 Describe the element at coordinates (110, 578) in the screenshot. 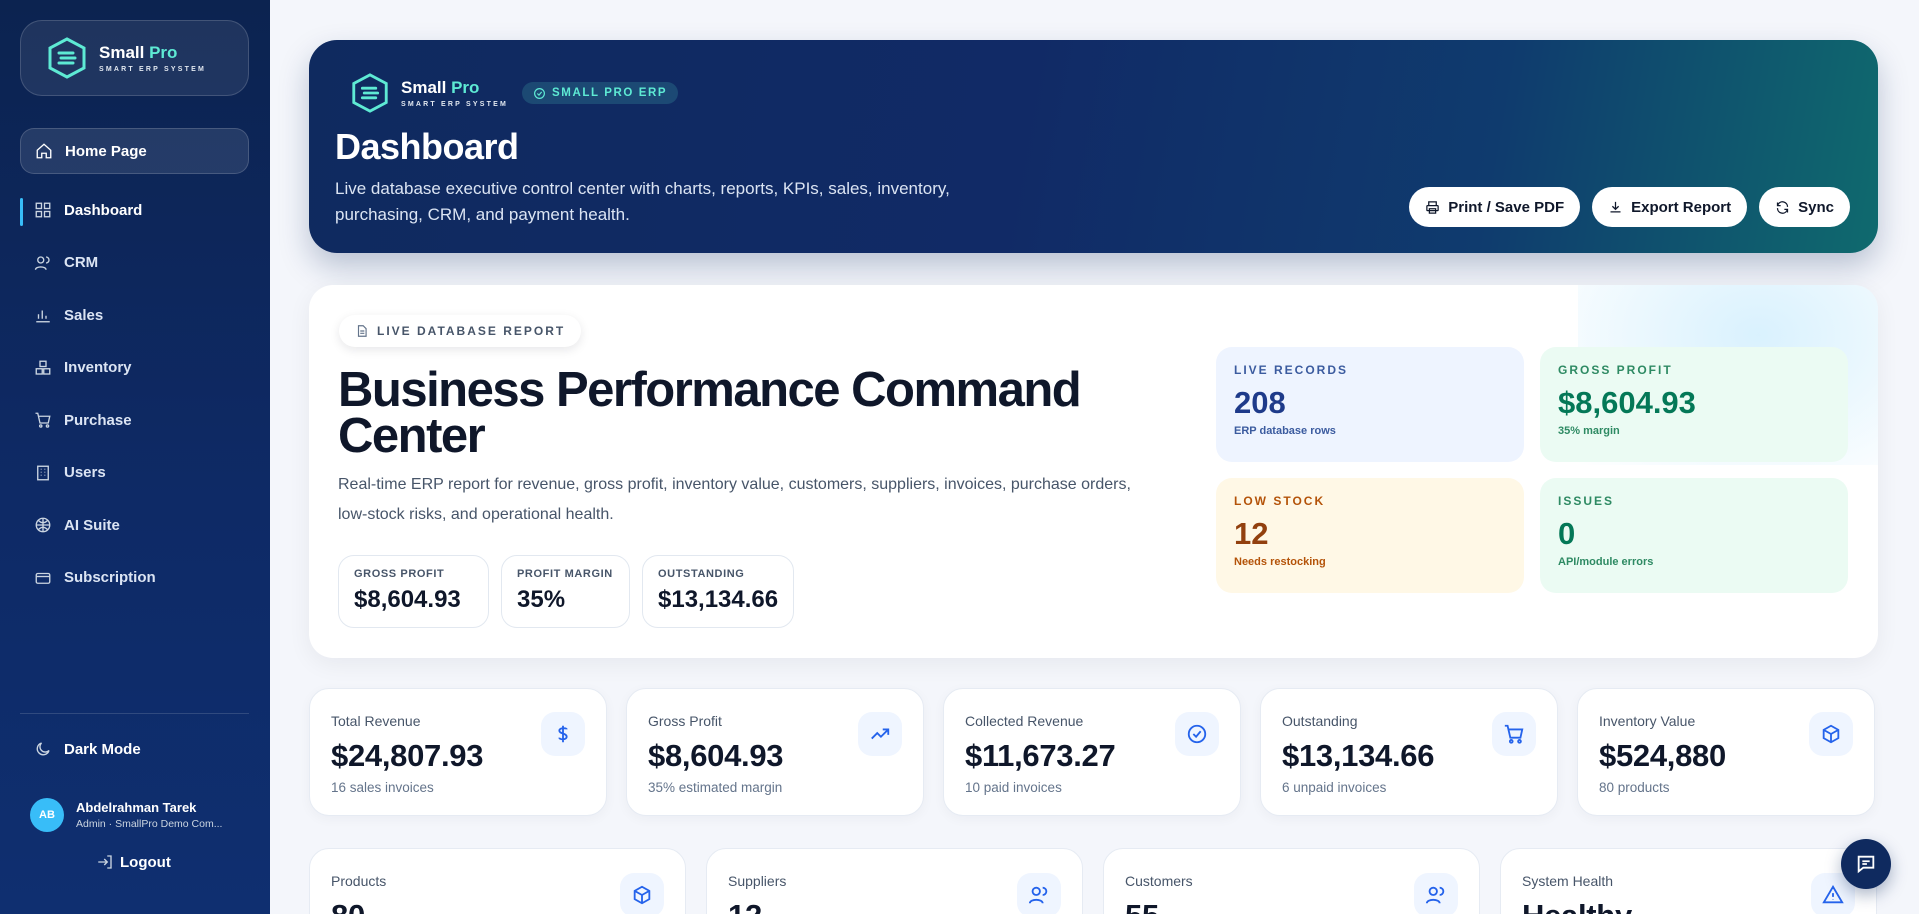

I see `sidebar-item-label: Subscription` at that location.